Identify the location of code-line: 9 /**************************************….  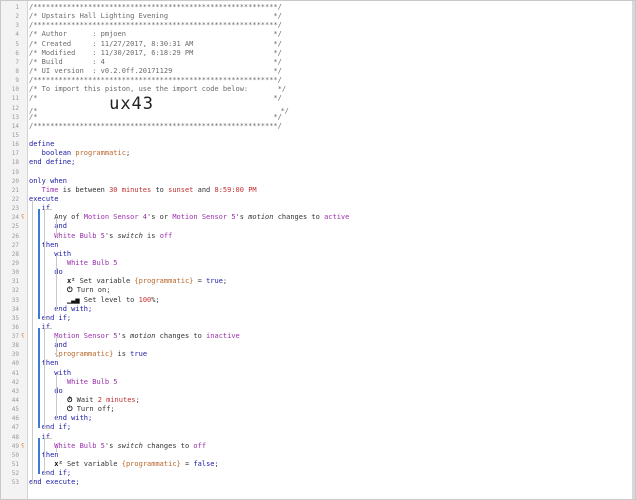
(316, 80).